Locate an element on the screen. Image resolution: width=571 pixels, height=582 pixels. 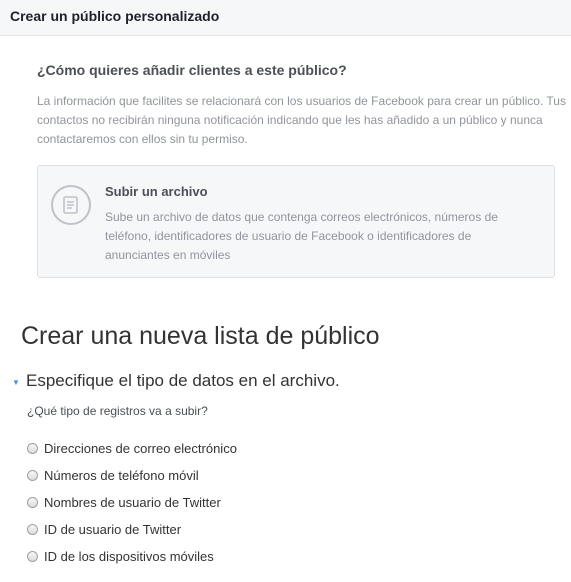
option-label-twitter-username: Nombres de usuario de Twitter is located at coordinates (132, 502).